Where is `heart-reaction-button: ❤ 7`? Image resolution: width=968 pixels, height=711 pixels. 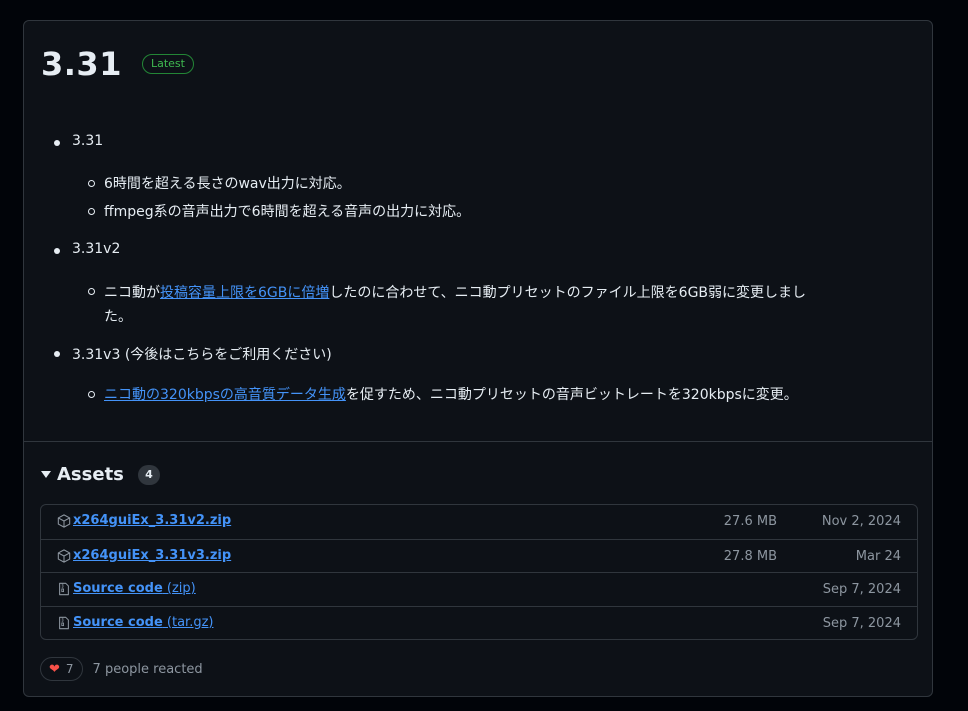 heart-reaction-button: ❤ 7 is located at coordinates (61, 669).